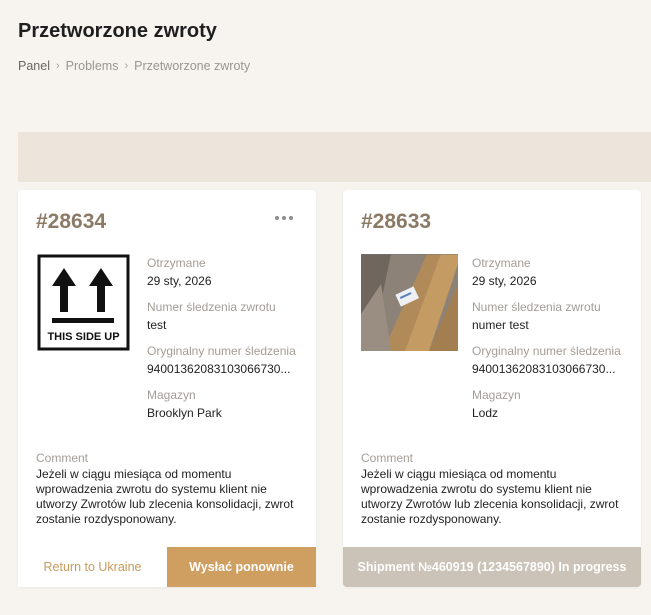 Image resolution: width=651 pixels, height=615 pixels. Describe the element at coordinates (92, 567) in the screenshot. I see `return-to-ukraine-button: Return to Ukraine` at that location.